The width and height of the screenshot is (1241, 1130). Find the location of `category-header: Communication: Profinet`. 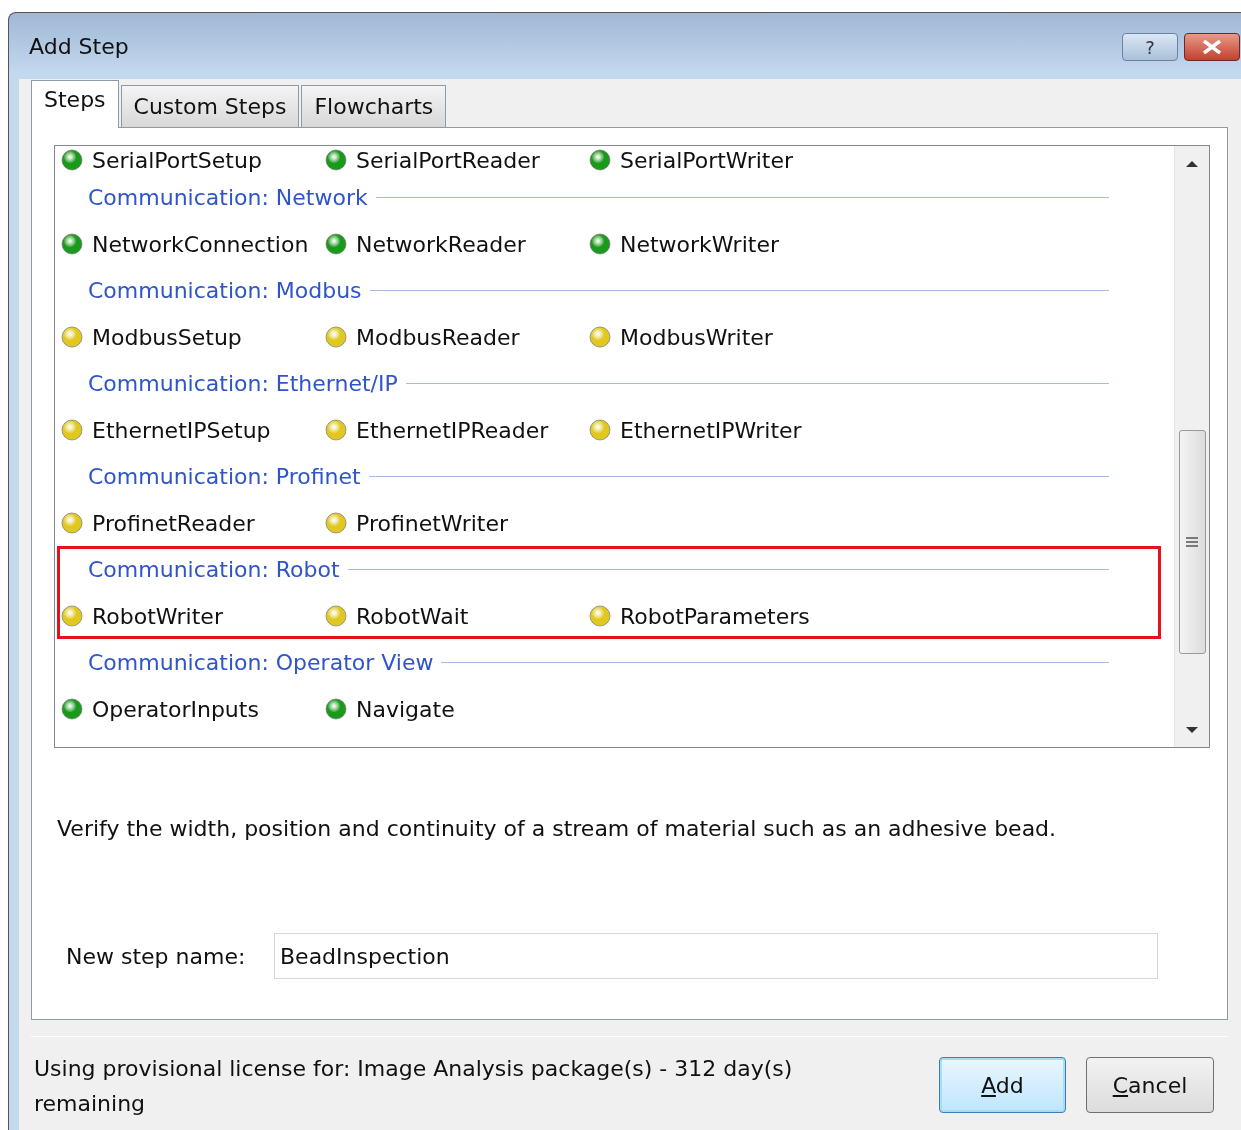

category-header: Communication: Profinet is located at coordinates (224, 476).